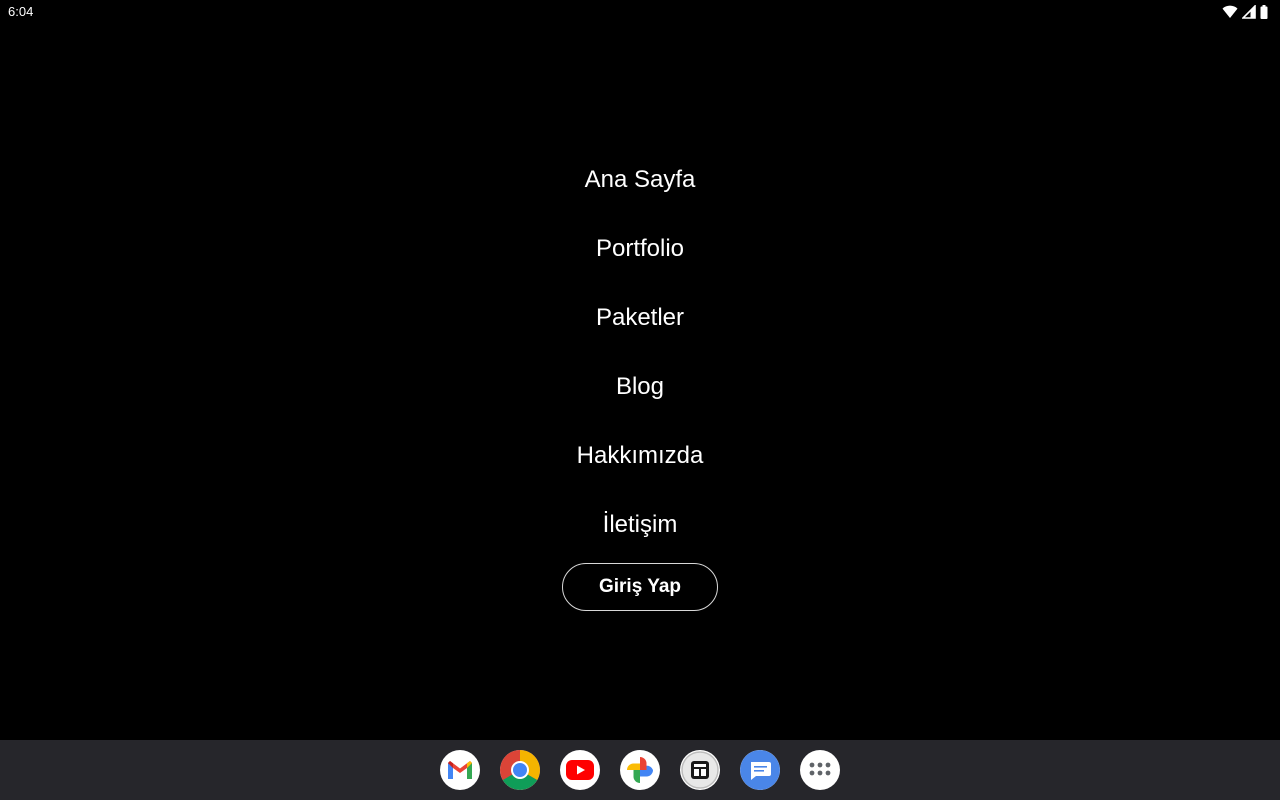  Describe the element at coordinates (640, 587) in the screenshot. I see `login-button: Giriş Yap` at that location.